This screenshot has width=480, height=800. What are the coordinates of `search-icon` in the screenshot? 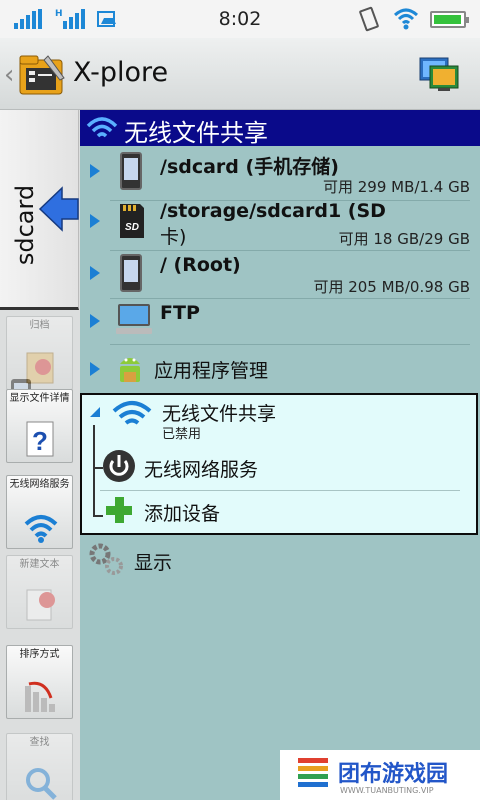 It's located at (41, 784).